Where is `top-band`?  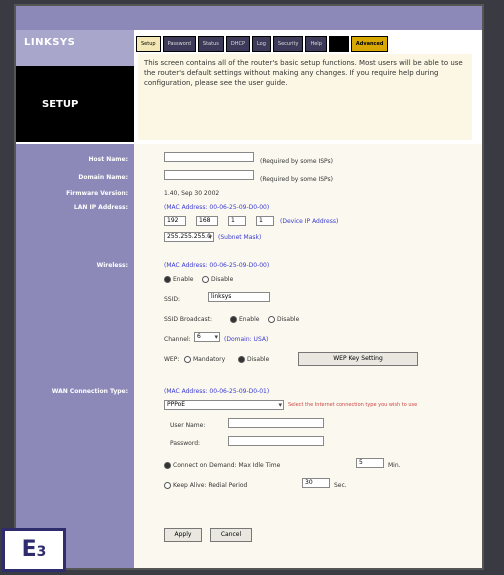 top-band is located at coordinates (249, 18).